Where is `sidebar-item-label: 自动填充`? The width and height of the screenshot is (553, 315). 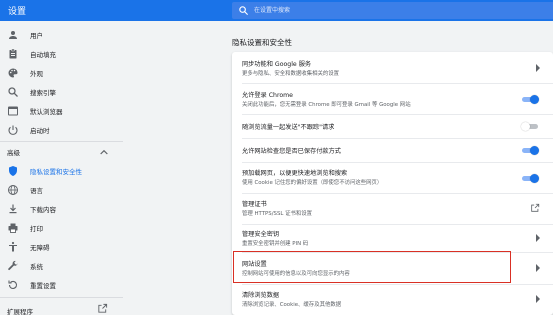 sidebar-item-label: 自动填充 is located at coordinates (43, 55).